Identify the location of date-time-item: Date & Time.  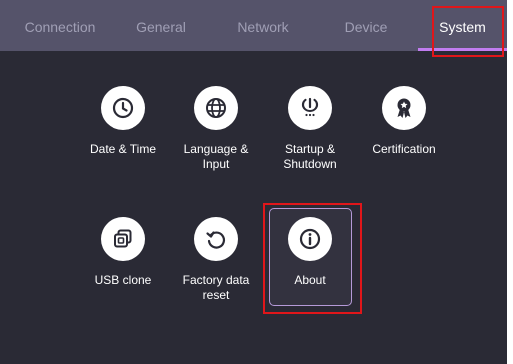
(123, 121).